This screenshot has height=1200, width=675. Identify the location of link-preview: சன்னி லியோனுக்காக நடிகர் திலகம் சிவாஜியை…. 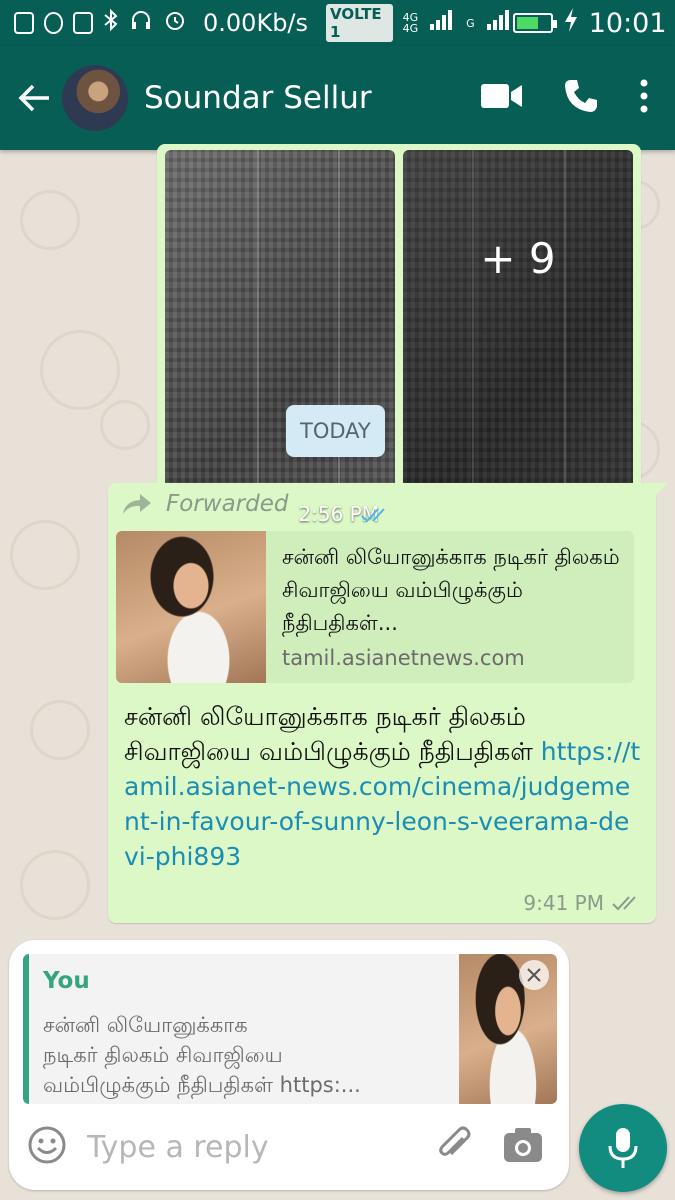
(375, 607).